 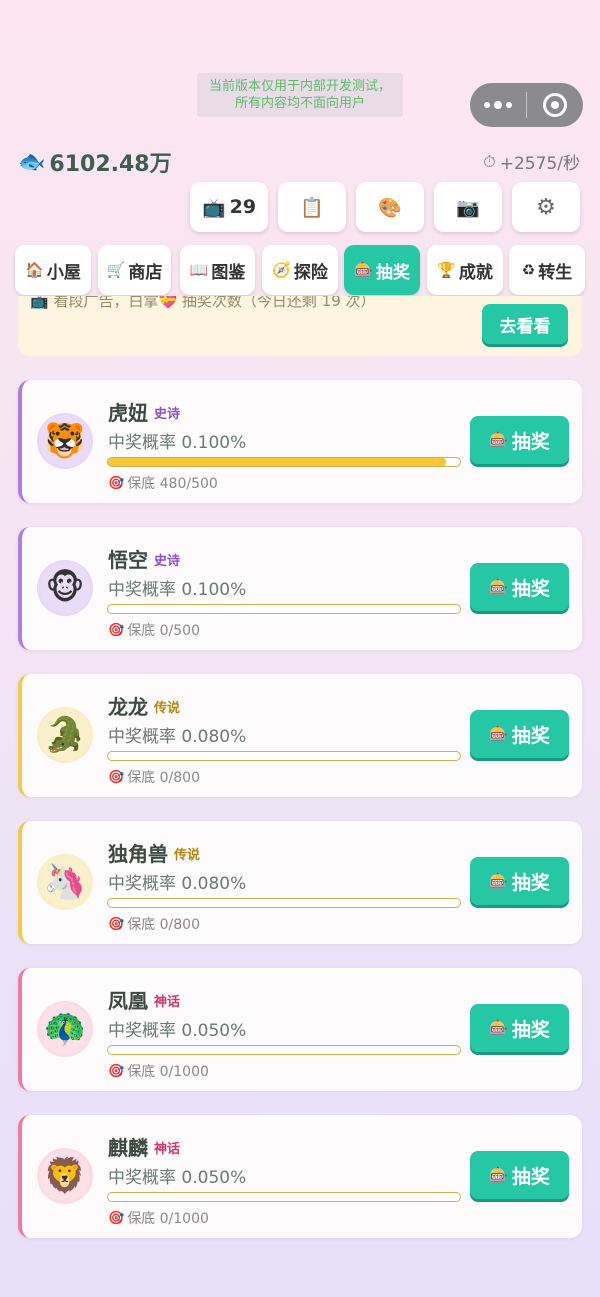 What do you see at coordinates (299, 86) in the screenshot?
I see `dev-notice-line1: 当前版本仅用于内部开发测试，` at bounding box center [299, 86].